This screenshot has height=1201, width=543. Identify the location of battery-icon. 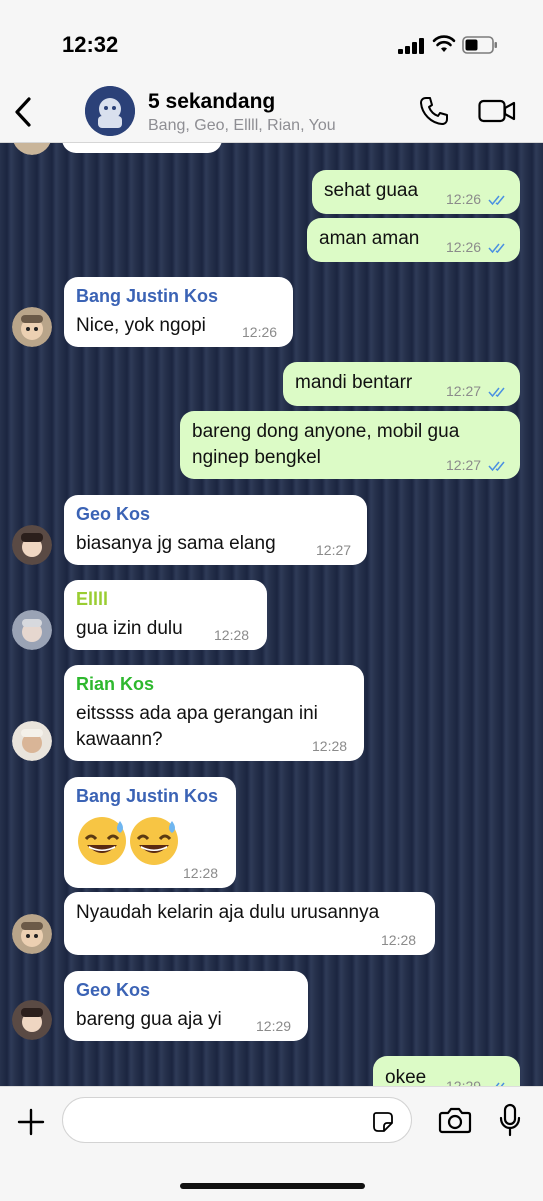
(479, 45).